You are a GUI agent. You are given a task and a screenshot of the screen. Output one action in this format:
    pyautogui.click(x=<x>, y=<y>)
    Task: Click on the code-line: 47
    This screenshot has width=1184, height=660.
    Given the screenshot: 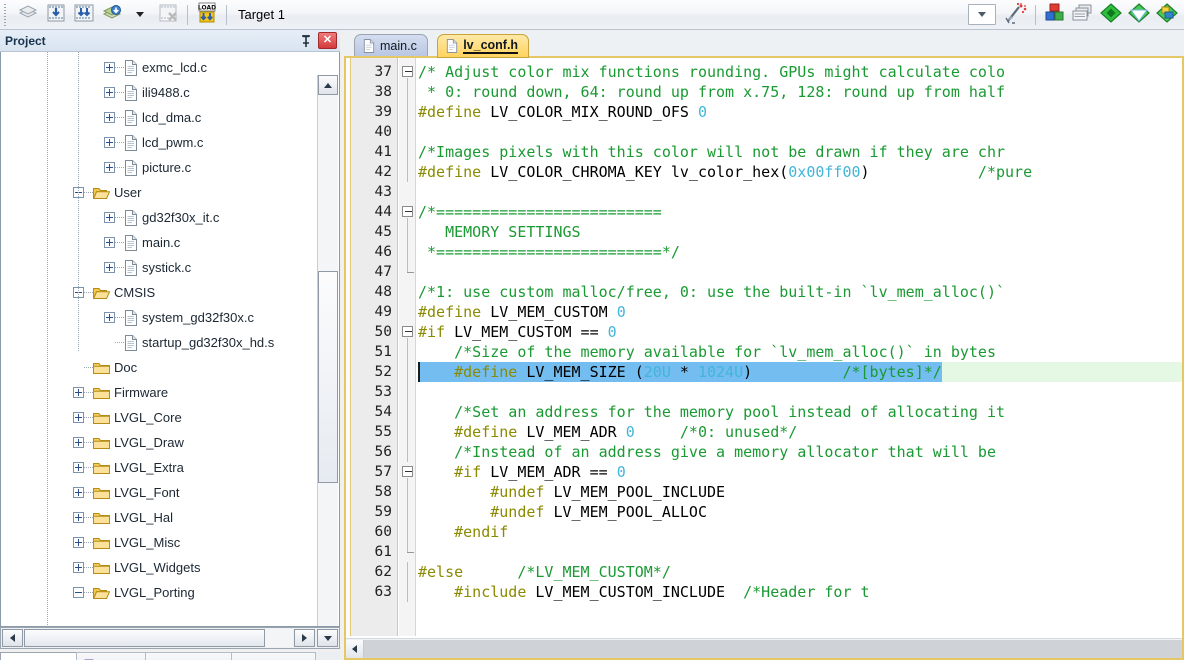 What is the action you would take?
    pyautogui.click(x=764, y=272)
    